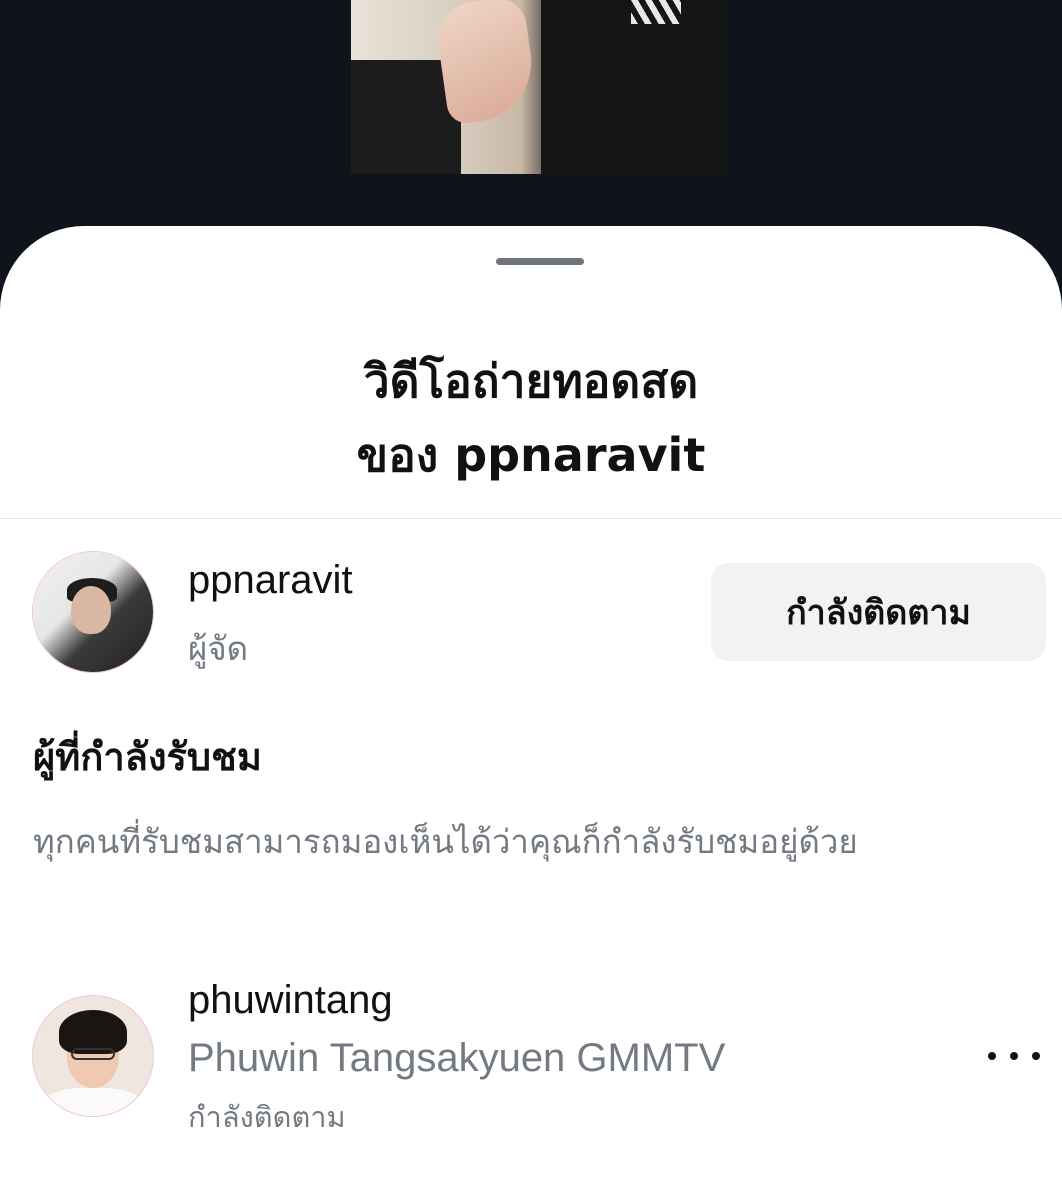 The image size is (1062, 1184). I want to click on title-divider, so click(531, 518).